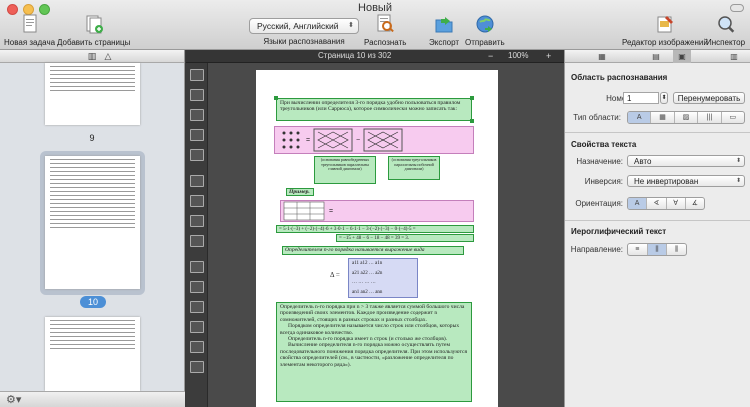 The image size is (750, 407). I want to click on barcode-area-tool-icon, so click(197, 135).